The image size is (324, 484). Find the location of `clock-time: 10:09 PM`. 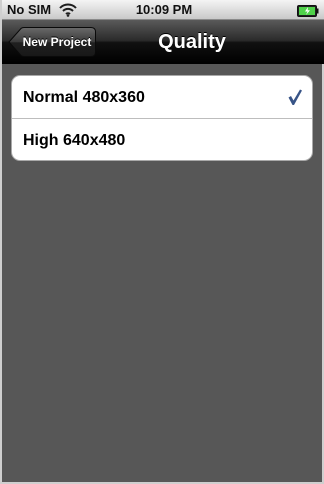

clock-time: 10:09 PM is located at coordinates (164, 9).